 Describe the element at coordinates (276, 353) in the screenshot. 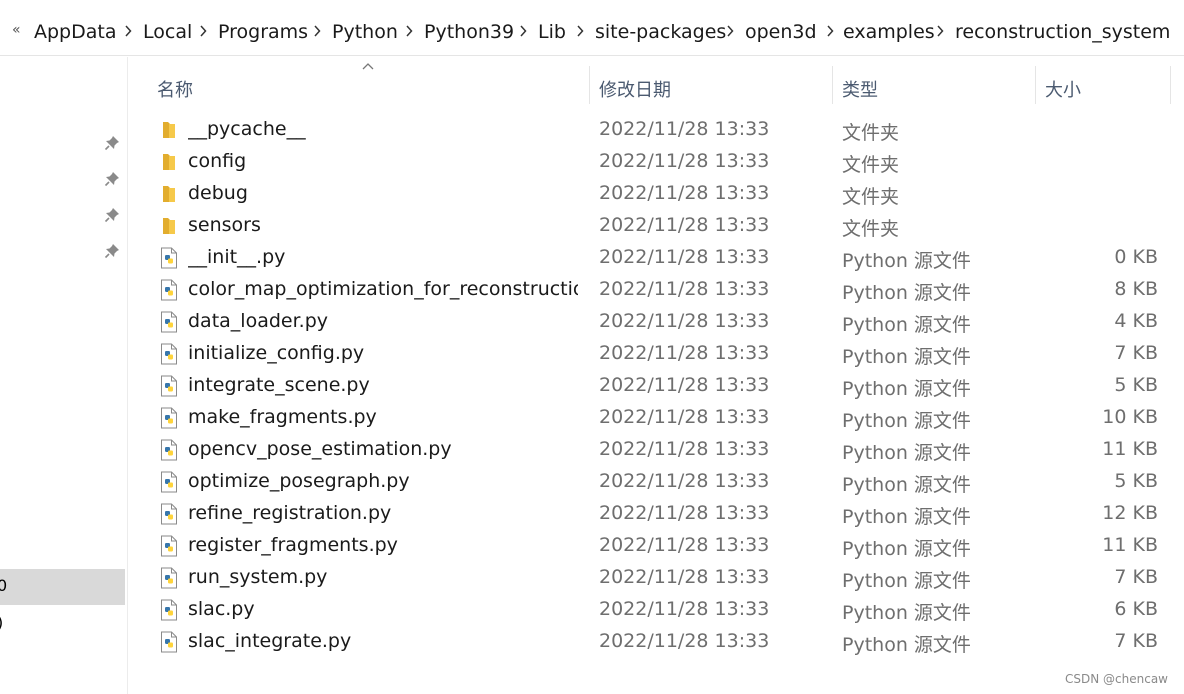

I see `file-name: initialize_config.py` at that location.